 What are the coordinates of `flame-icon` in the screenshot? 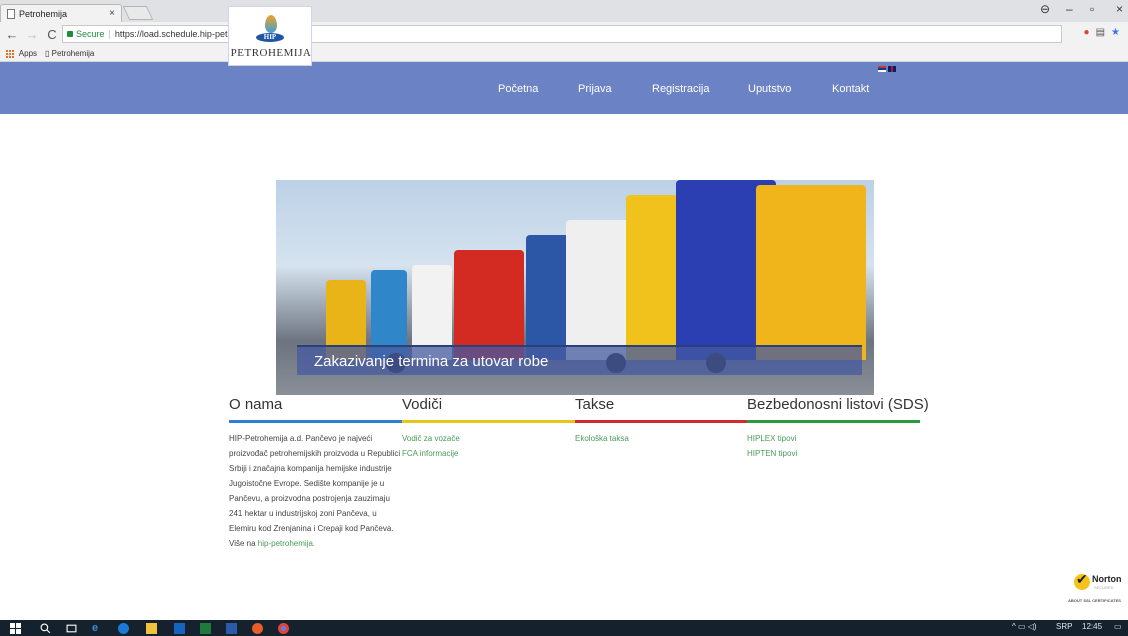 It's located at (271, 24).